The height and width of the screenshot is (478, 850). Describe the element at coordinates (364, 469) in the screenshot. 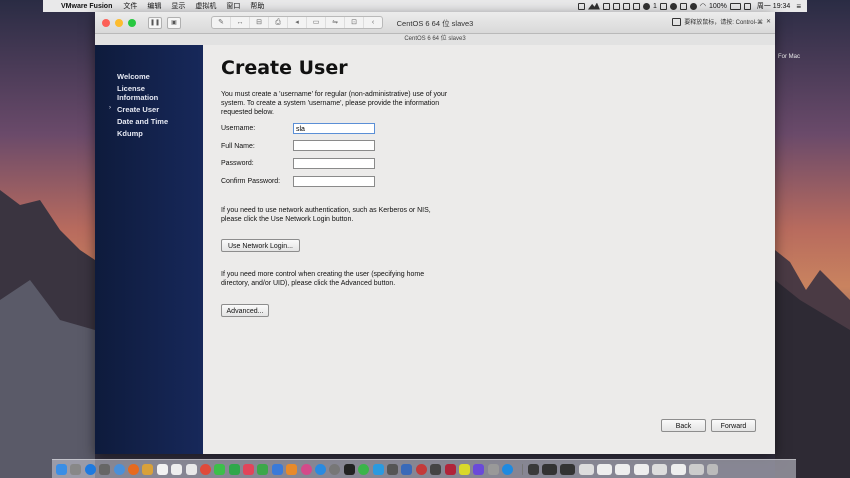

I see `wechat-icon` at that location.